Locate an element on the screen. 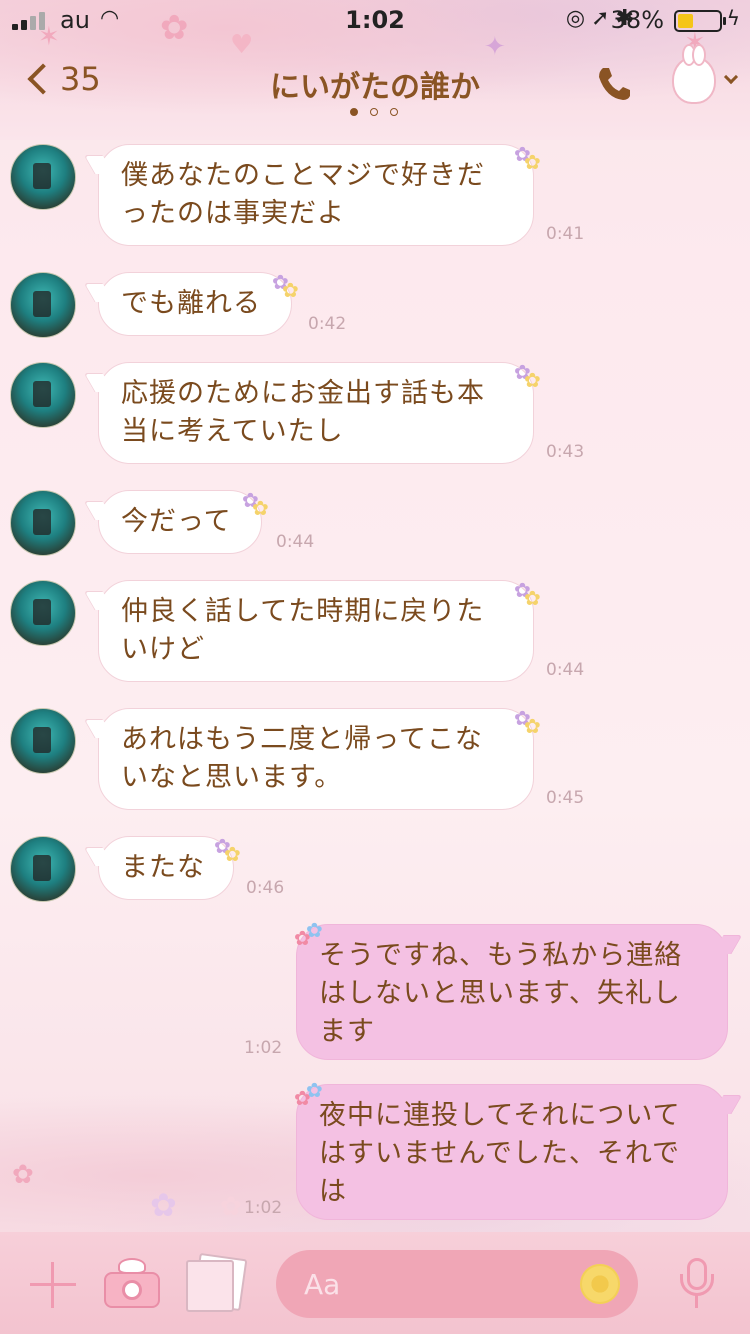 The width and height of the screenshot is (750, 1334). status-bar: au ◠ 1:02 ◎➚✱ 38% ϟ is located at coordinates (375, 20).